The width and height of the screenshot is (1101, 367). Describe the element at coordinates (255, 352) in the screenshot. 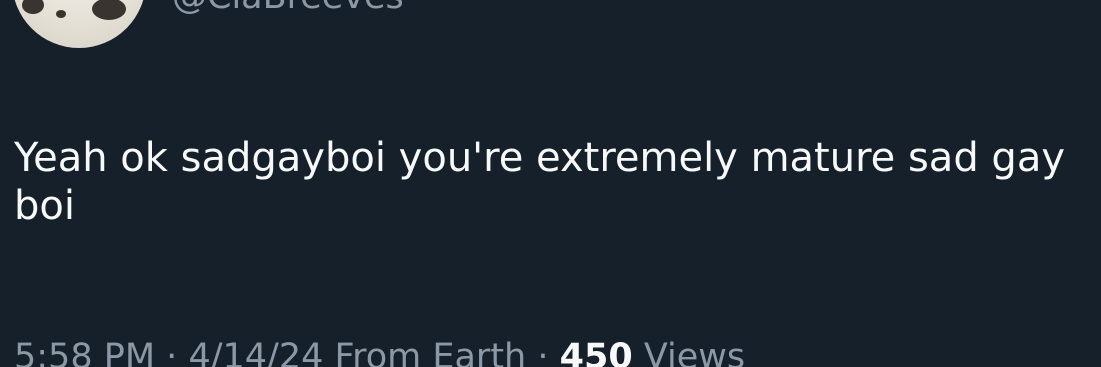

I see `tweet-date: 4/14/24` at that location.